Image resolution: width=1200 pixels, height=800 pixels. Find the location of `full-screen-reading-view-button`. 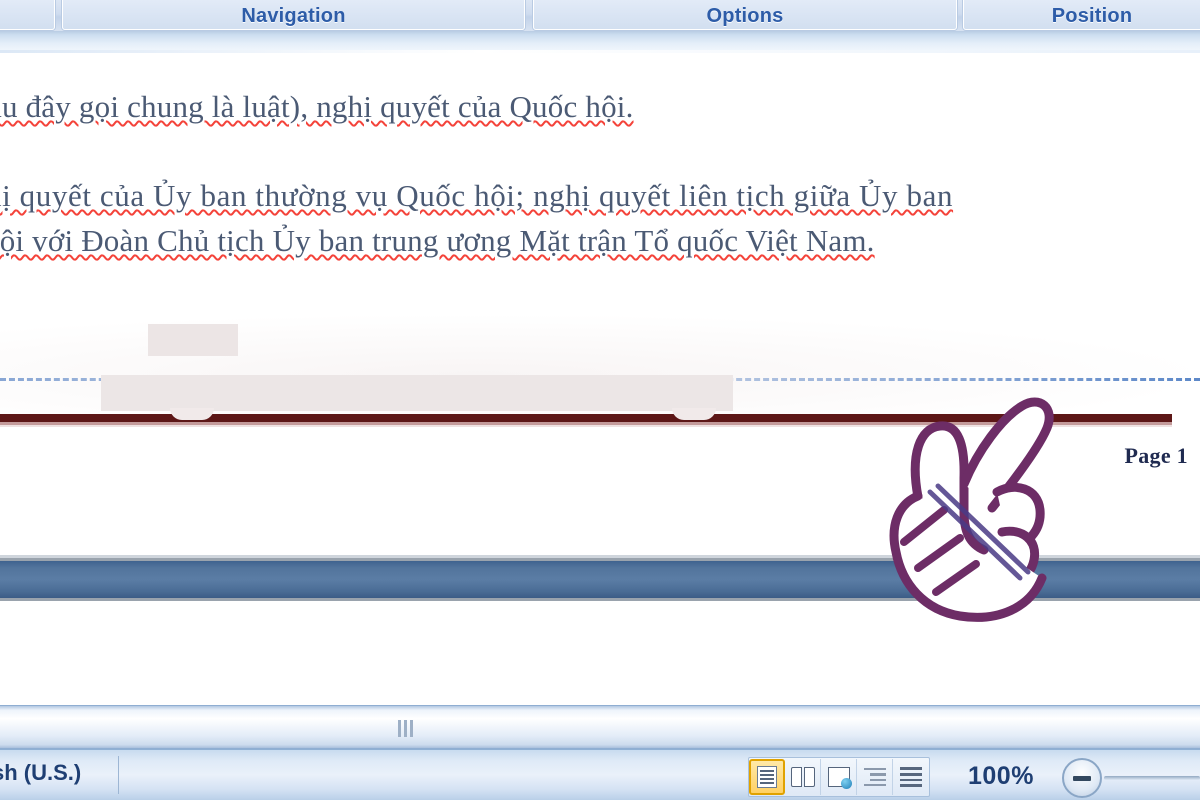

full-screen-reading-view-button is located at coordinates (803, 777).